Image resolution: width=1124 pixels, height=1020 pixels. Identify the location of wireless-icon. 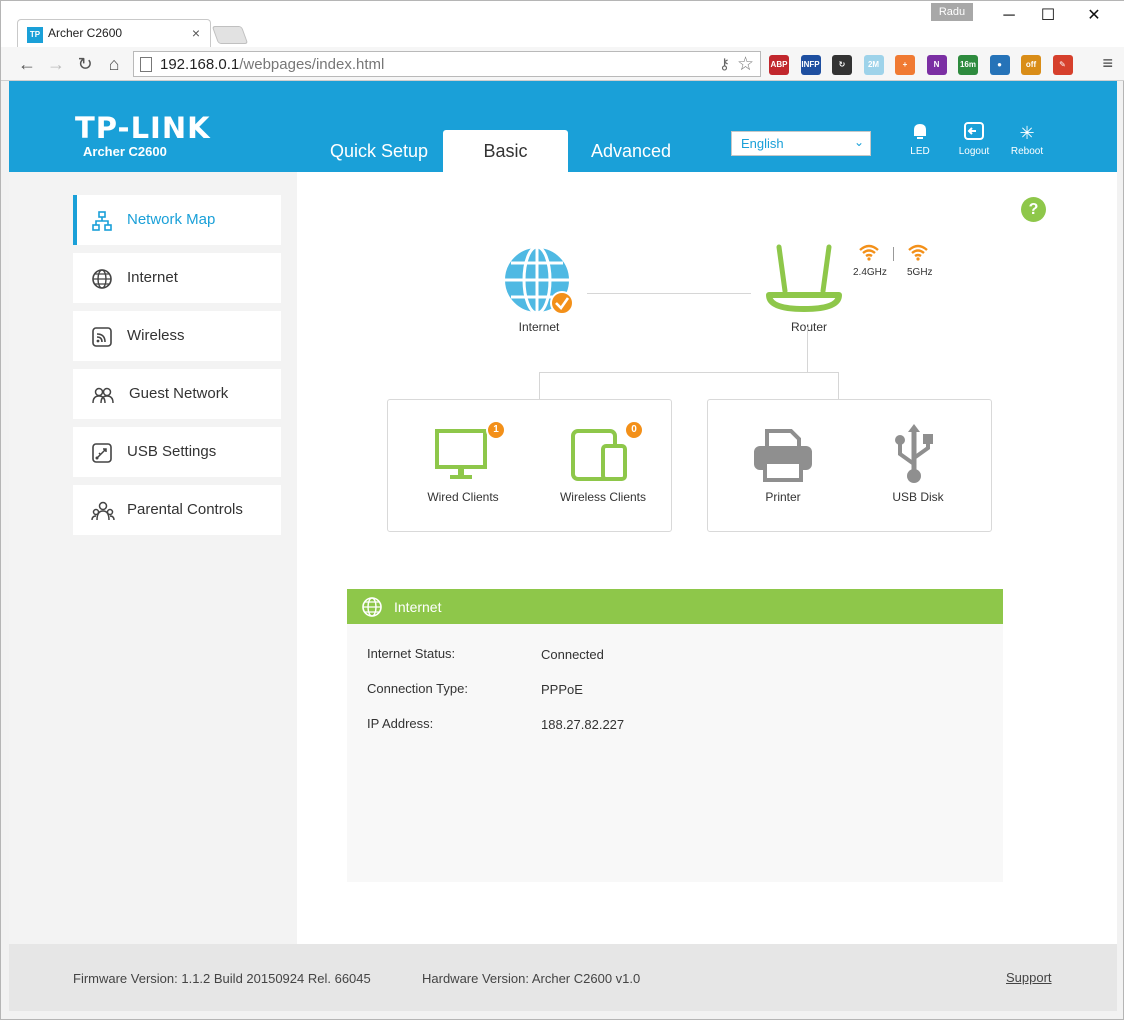
(102, 337).